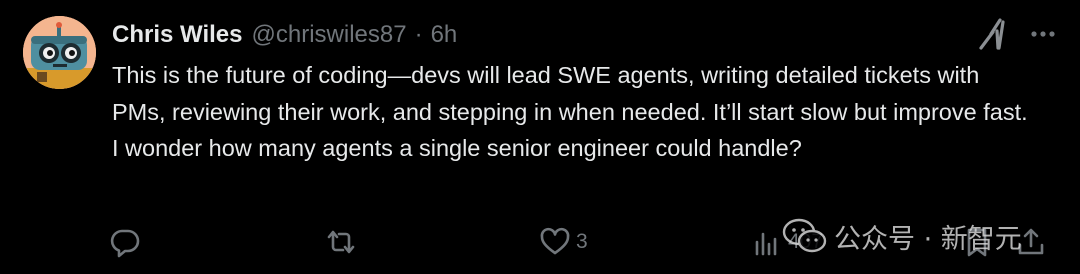  Describe the element at coordinates (766, 244) in the screenshot. I see `views-icon` at that location.